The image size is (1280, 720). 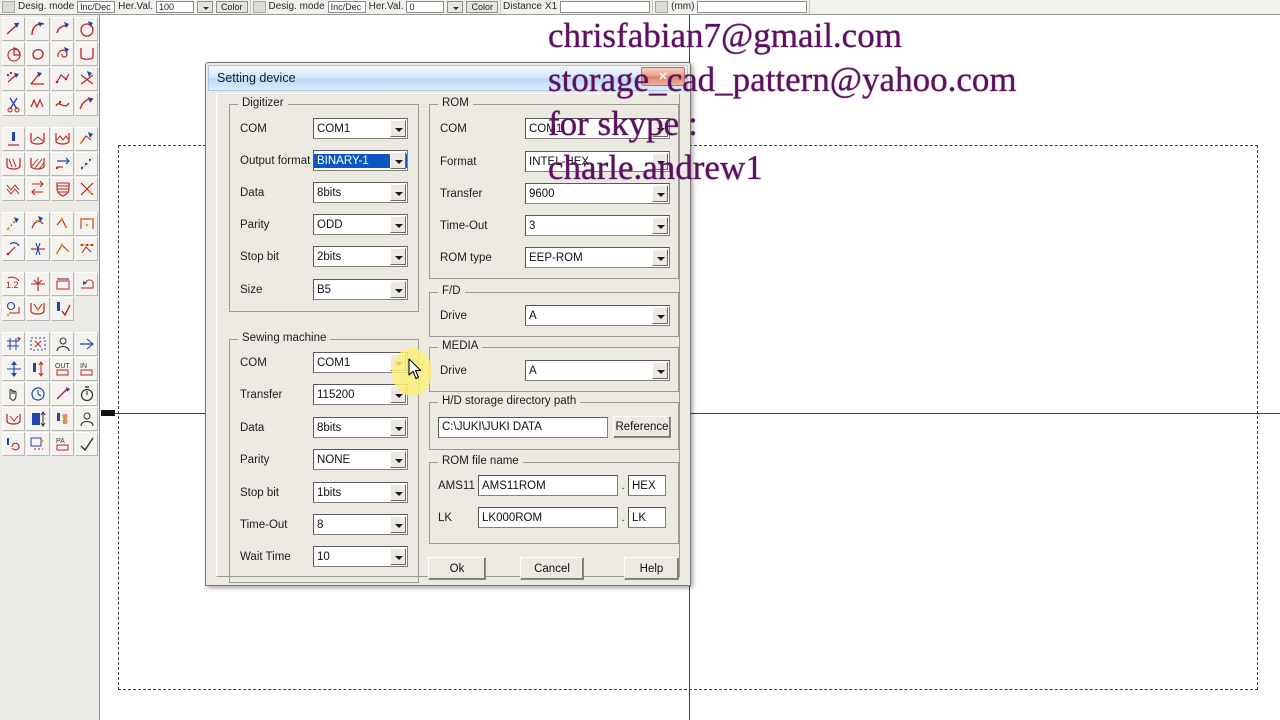 I want to click on tool-pie-sew-icon, so click(x=14, y=54).